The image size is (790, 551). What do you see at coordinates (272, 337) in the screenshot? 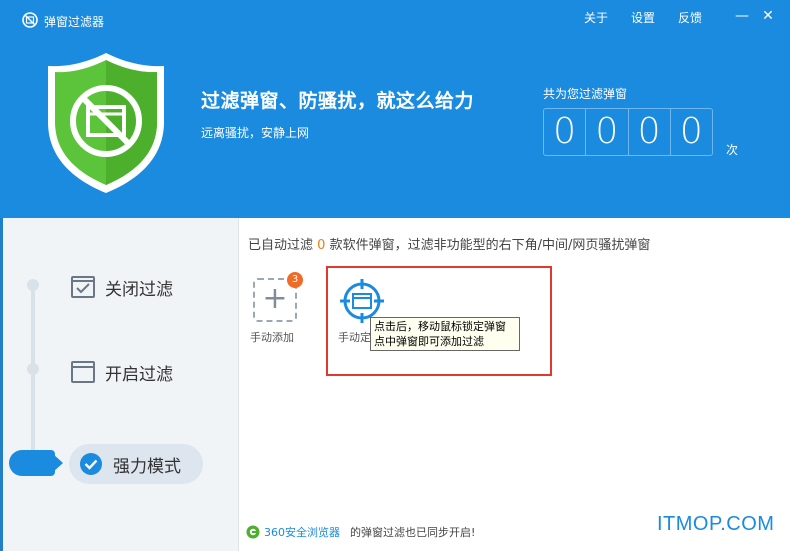
I see `manual-add-label: 手动添加` at bounding box center [272, 337].